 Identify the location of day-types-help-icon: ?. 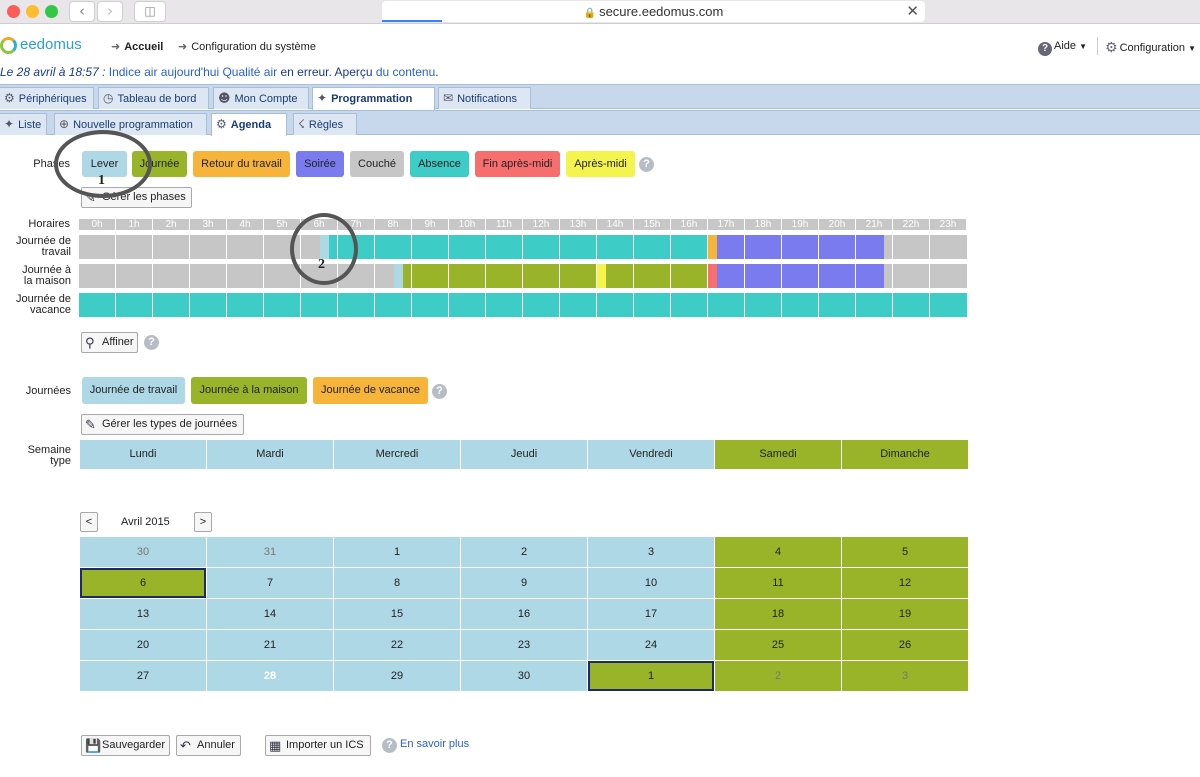
(439, 391).